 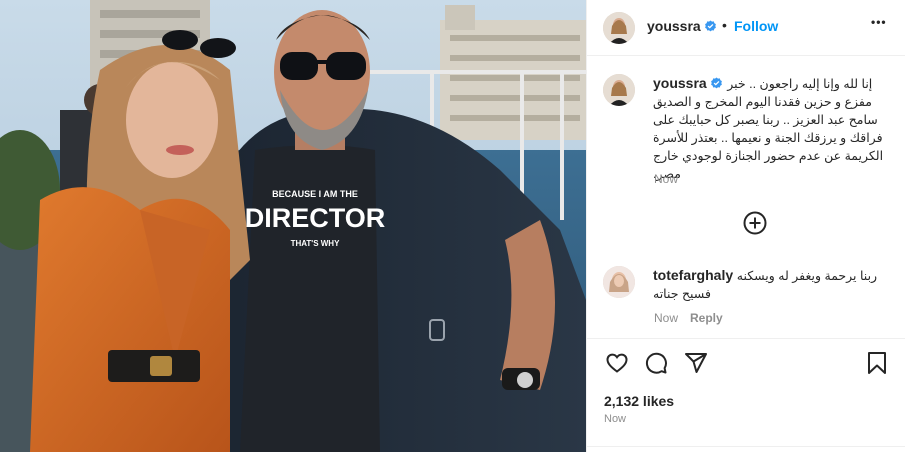 I want to click on caption-username: youssra, so click(x=680, y=83).